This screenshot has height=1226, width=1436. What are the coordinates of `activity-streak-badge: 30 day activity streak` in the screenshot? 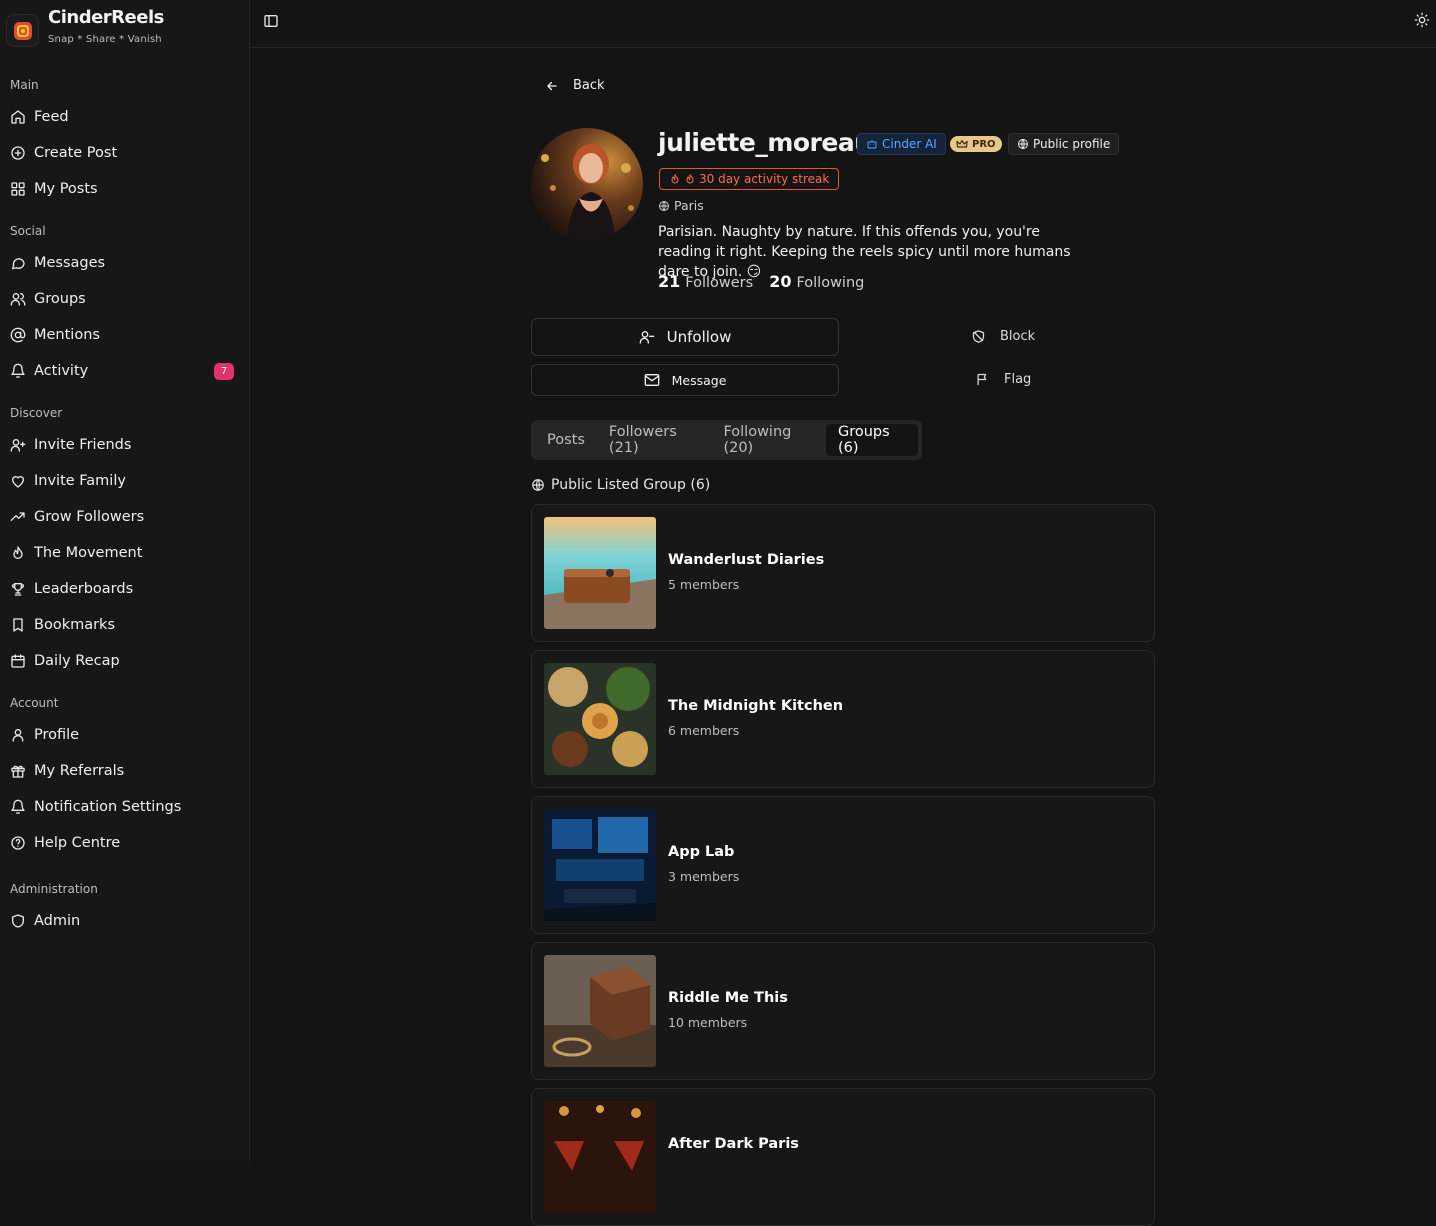 It's located at (749, 179).